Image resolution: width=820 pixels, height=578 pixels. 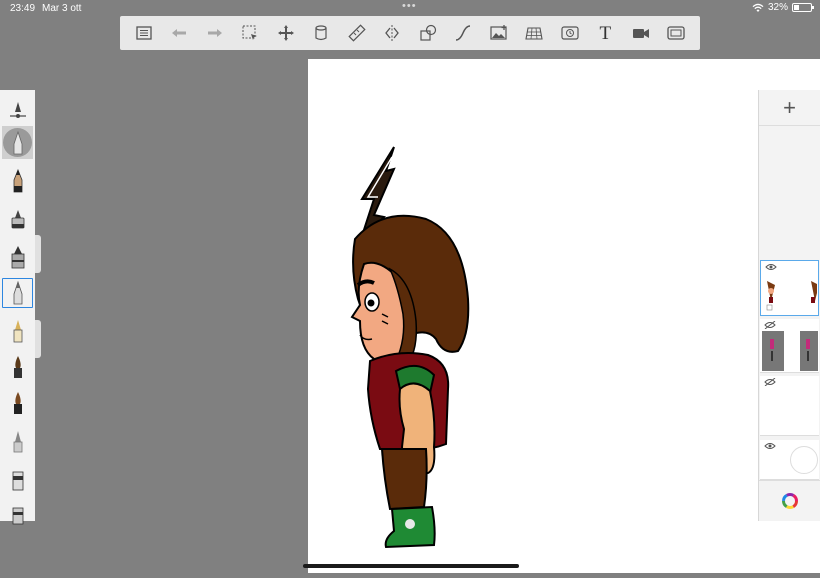 What do you see at coordinates (404, 479) in the screenshot?
I see `legs` at bounding box center [404, 479].